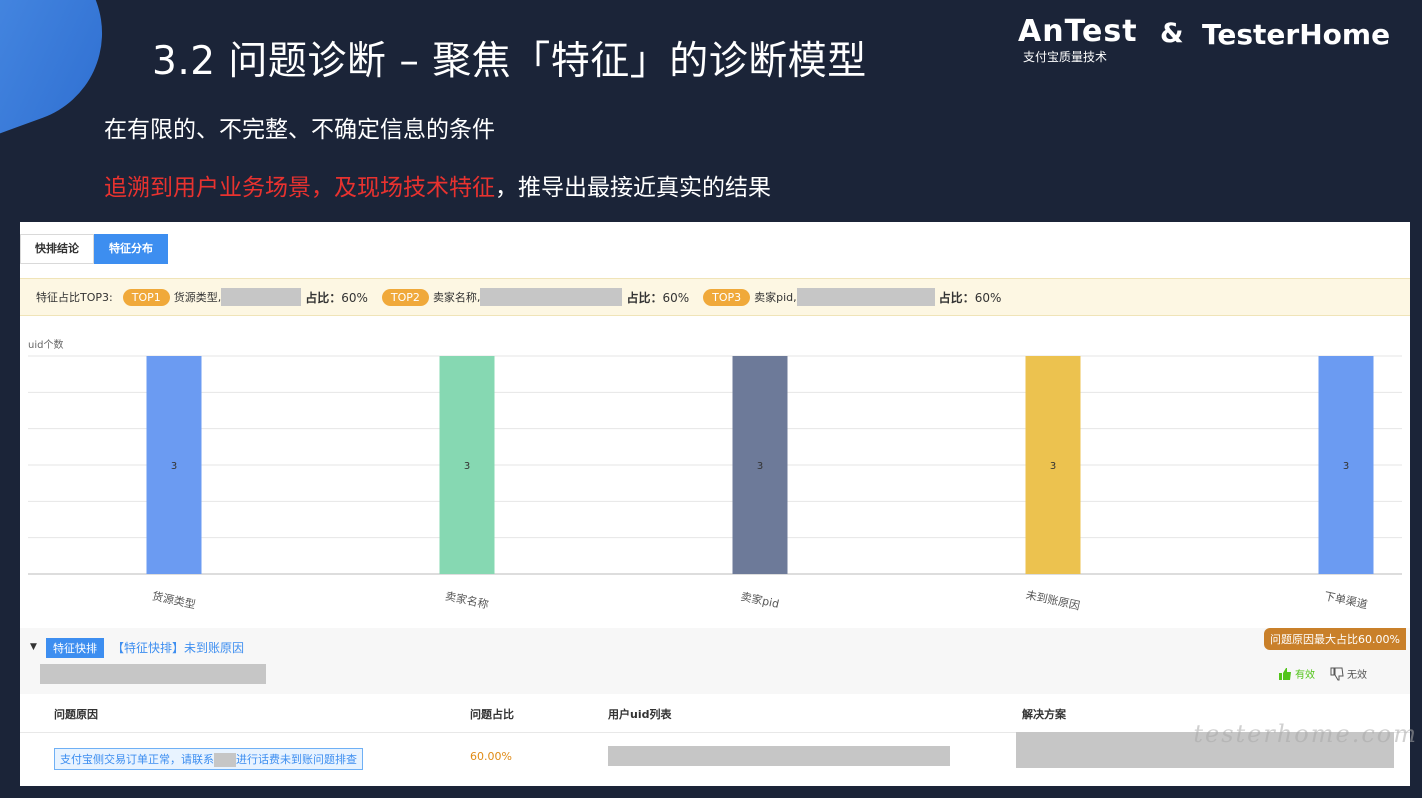  I want to click on col-uid-list: 用户uid列表, so click(640, 714).